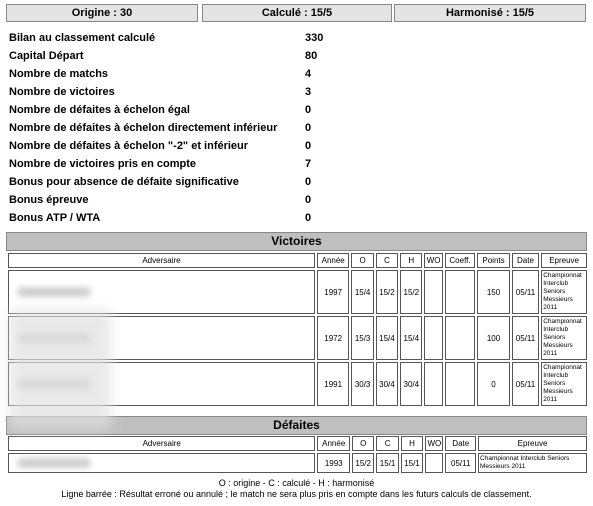 The height and width of the screenshot is (506, 593). What do you see at coordinates (362, 384) in the screenshot?
I see `cell-o: 30/3` at bounding box center [362, 384].